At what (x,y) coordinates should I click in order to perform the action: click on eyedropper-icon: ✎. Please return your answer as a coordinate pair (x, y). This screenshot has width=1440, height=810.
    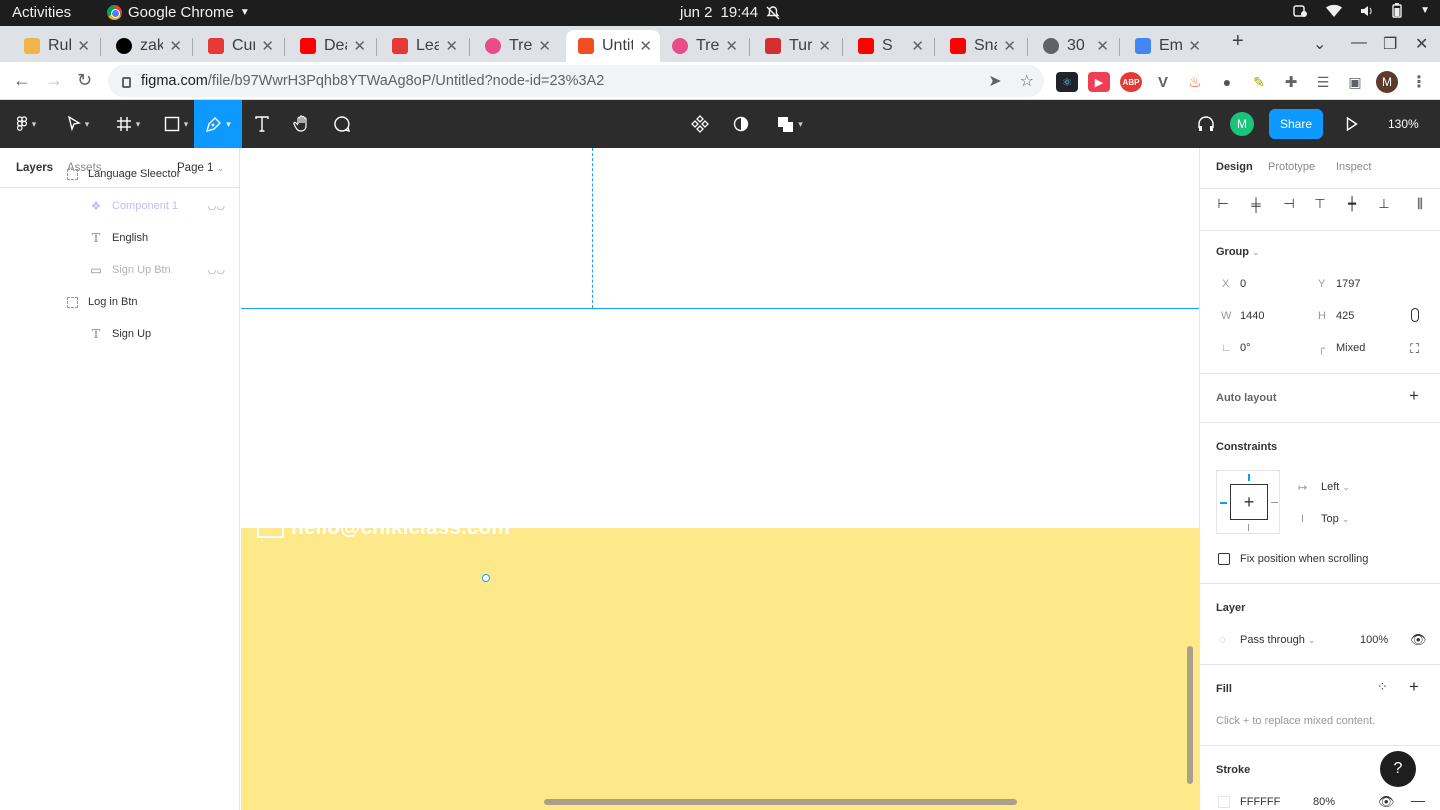
    Looking at the image, I should click on (1259, 82).